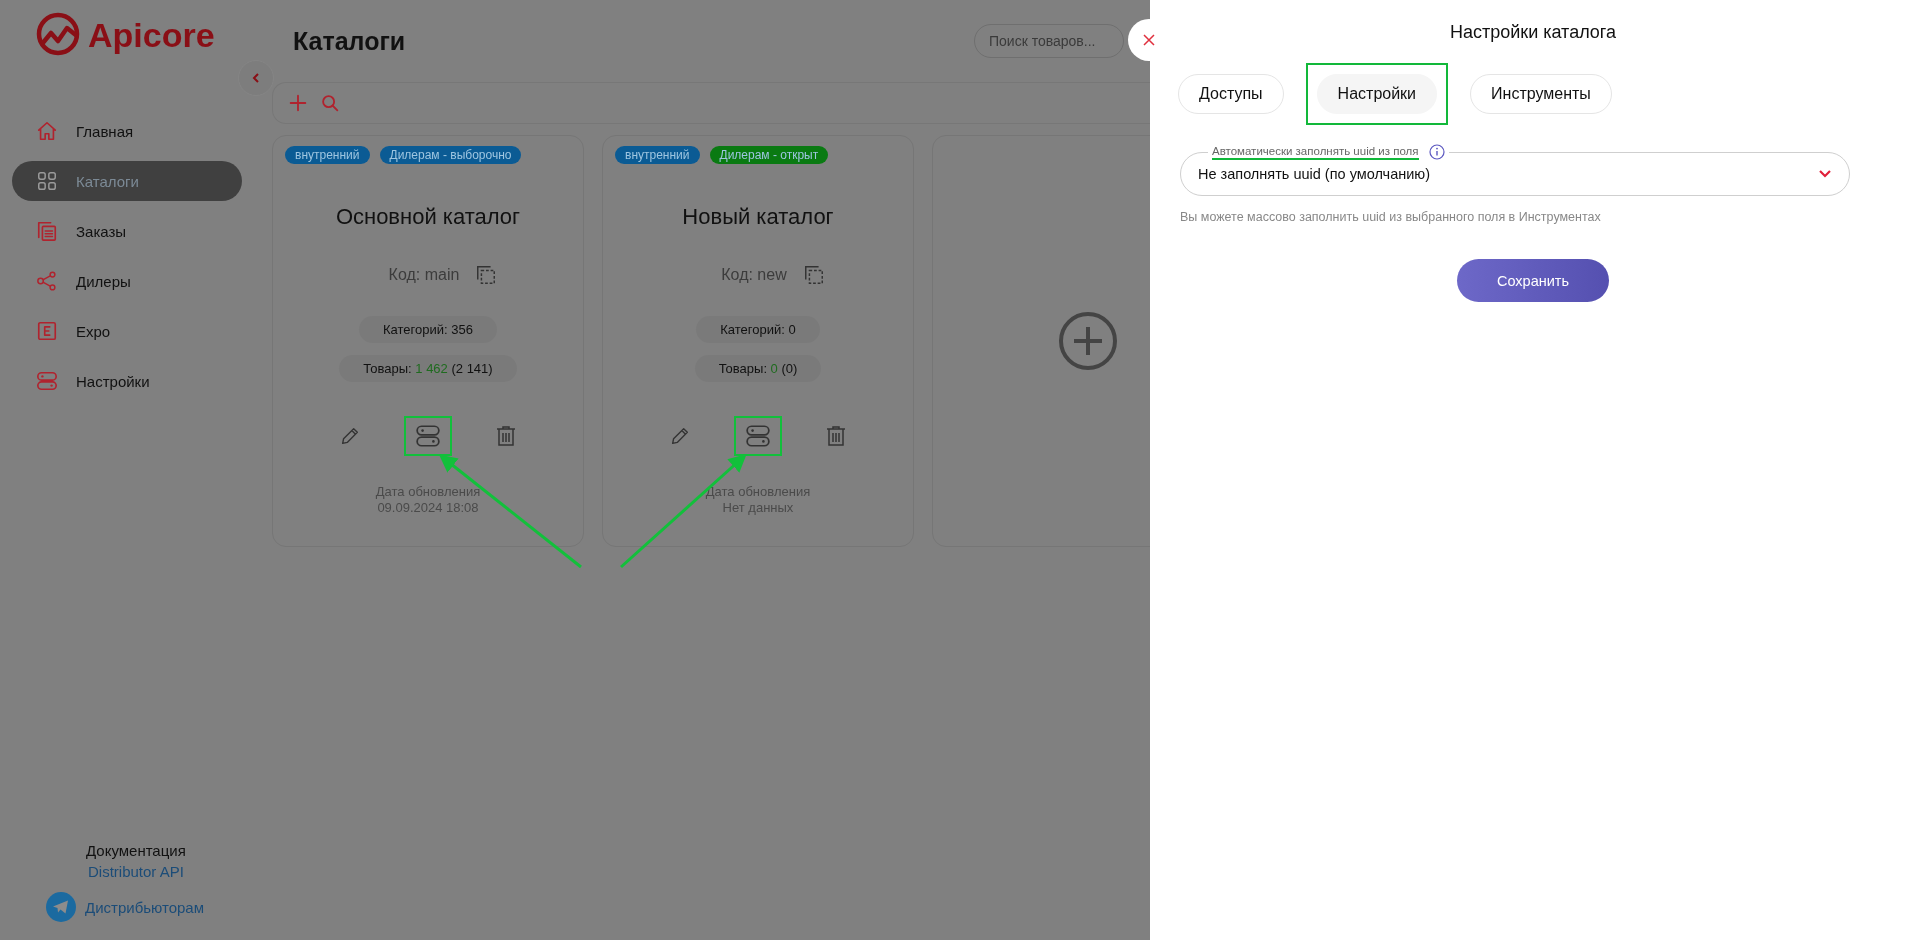  What do you see at coordinates (754, 275) in the screenshot?
I see `catalog-code: Код: new` at bounding box center [754, 275].